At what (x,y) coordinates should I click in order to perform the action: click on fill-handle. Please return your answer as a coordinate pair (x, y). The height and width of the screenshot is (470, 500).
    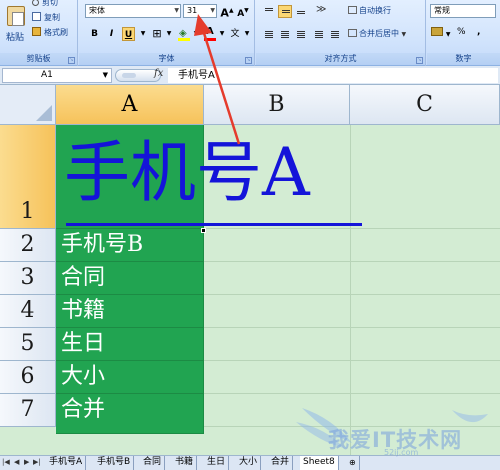
    Looking at the image, I should click on (203, 230).